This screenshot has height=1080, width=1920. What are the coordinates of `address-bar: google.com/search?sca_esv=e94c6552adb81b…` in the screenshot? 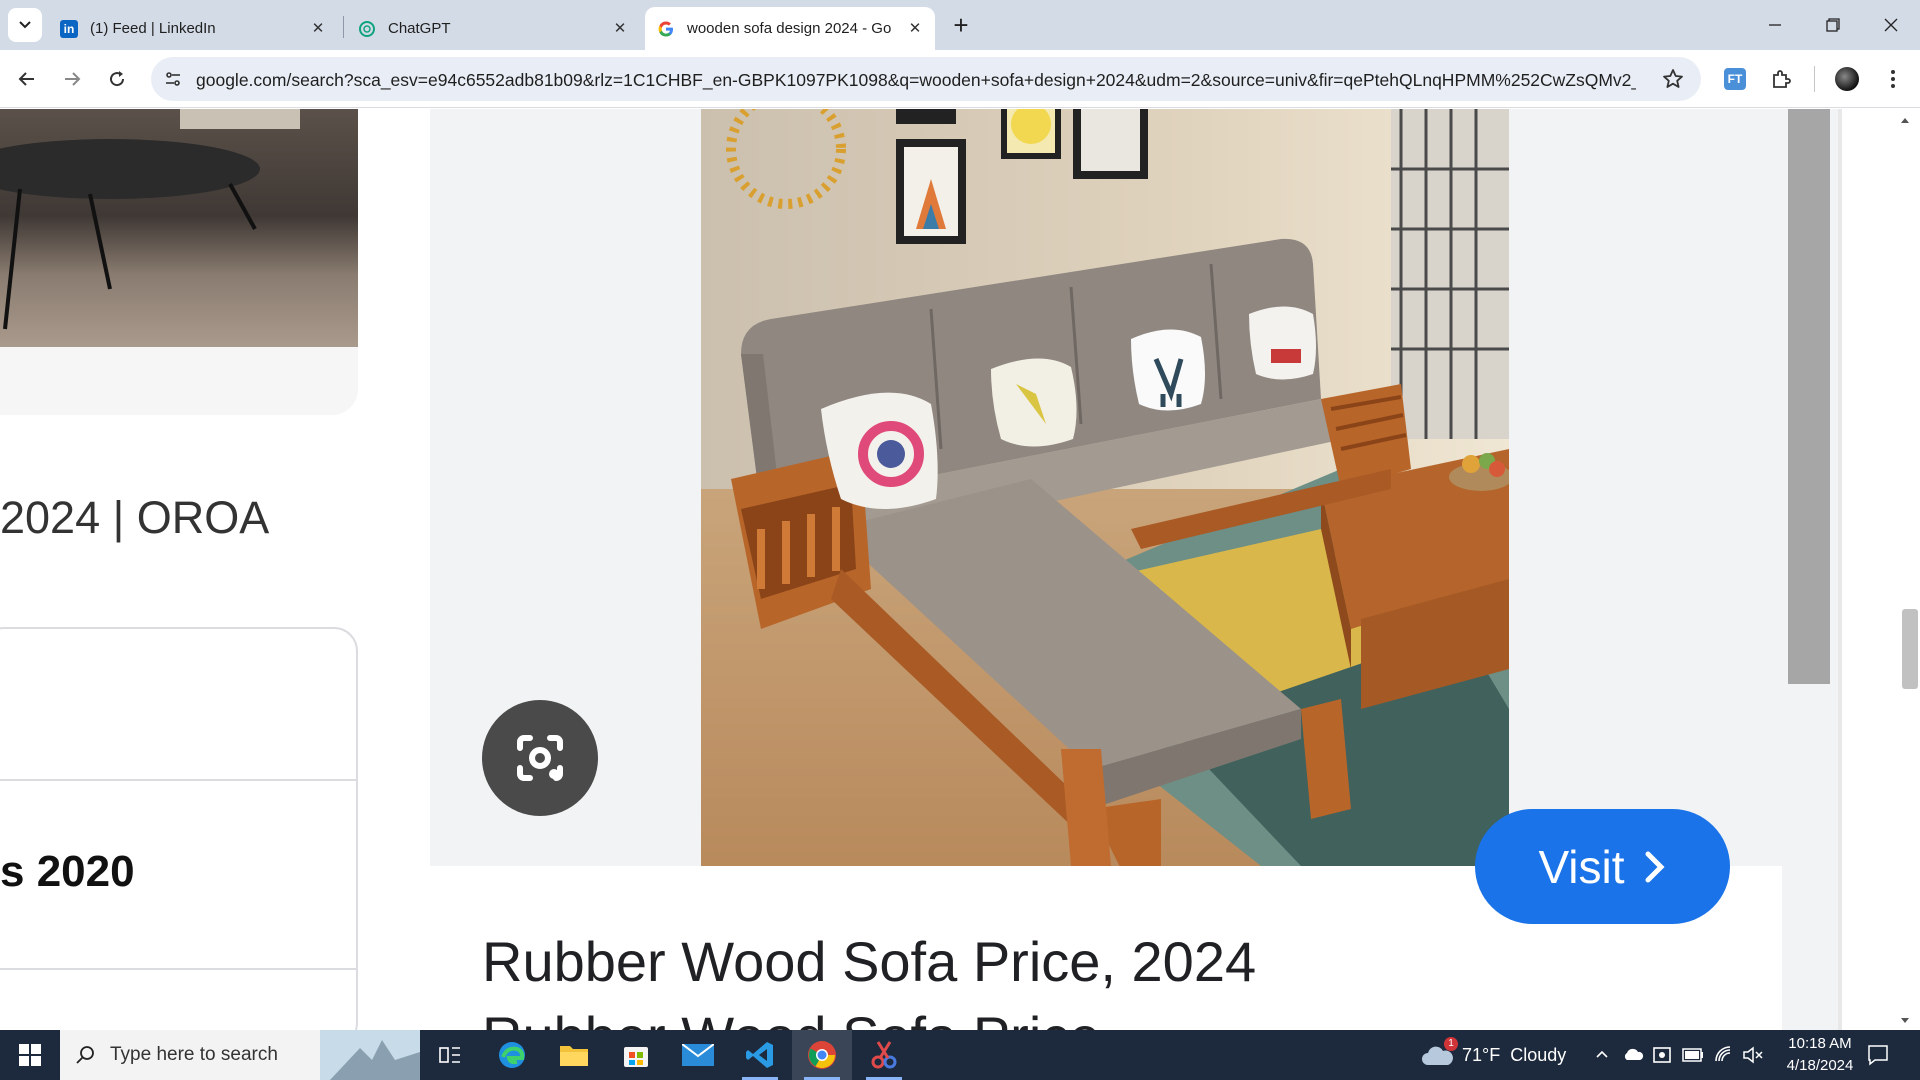 It's located at (926, 79).